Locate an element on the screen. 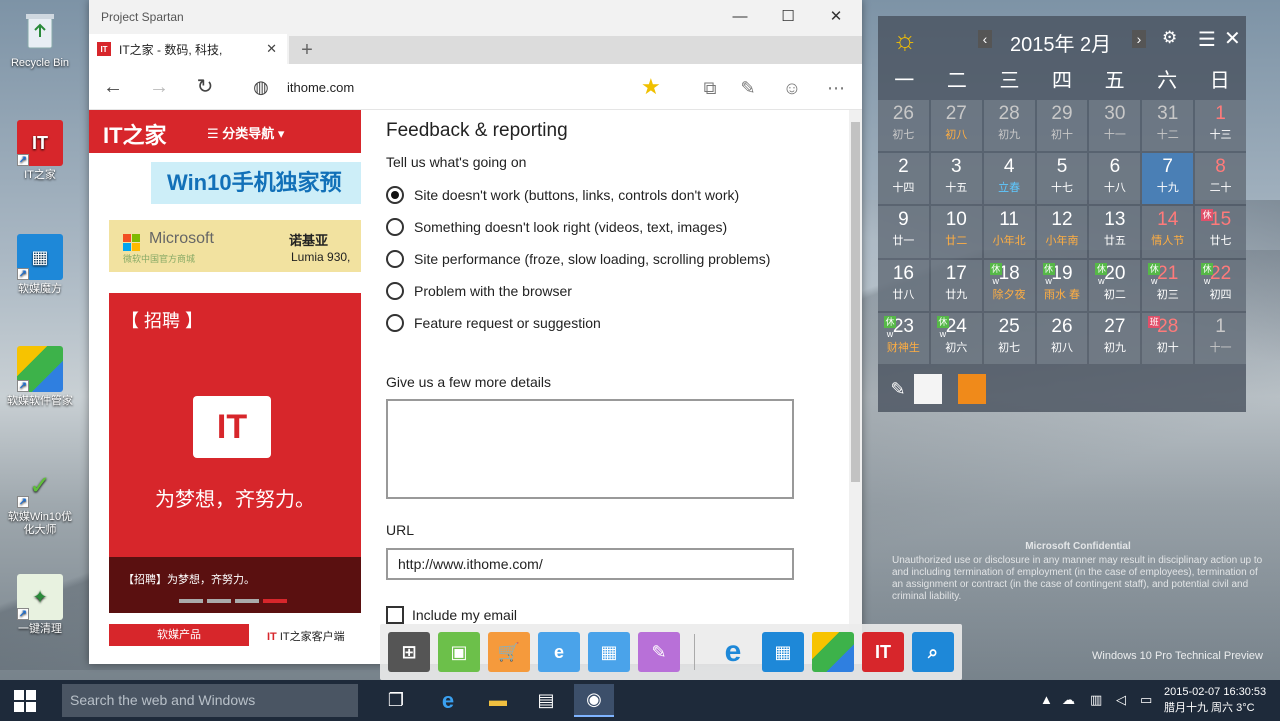 The height and width of the screenshot is (721, 1280). calendar-day: 8 二十 is located at coordinates (1220, 179).